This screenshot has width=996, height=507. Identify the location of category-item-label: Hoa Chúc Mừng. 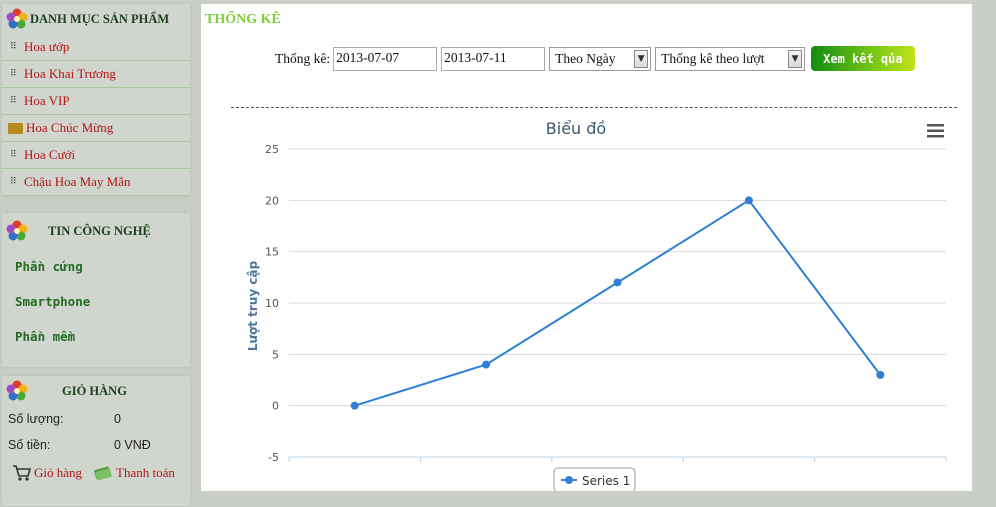
(70, 127).